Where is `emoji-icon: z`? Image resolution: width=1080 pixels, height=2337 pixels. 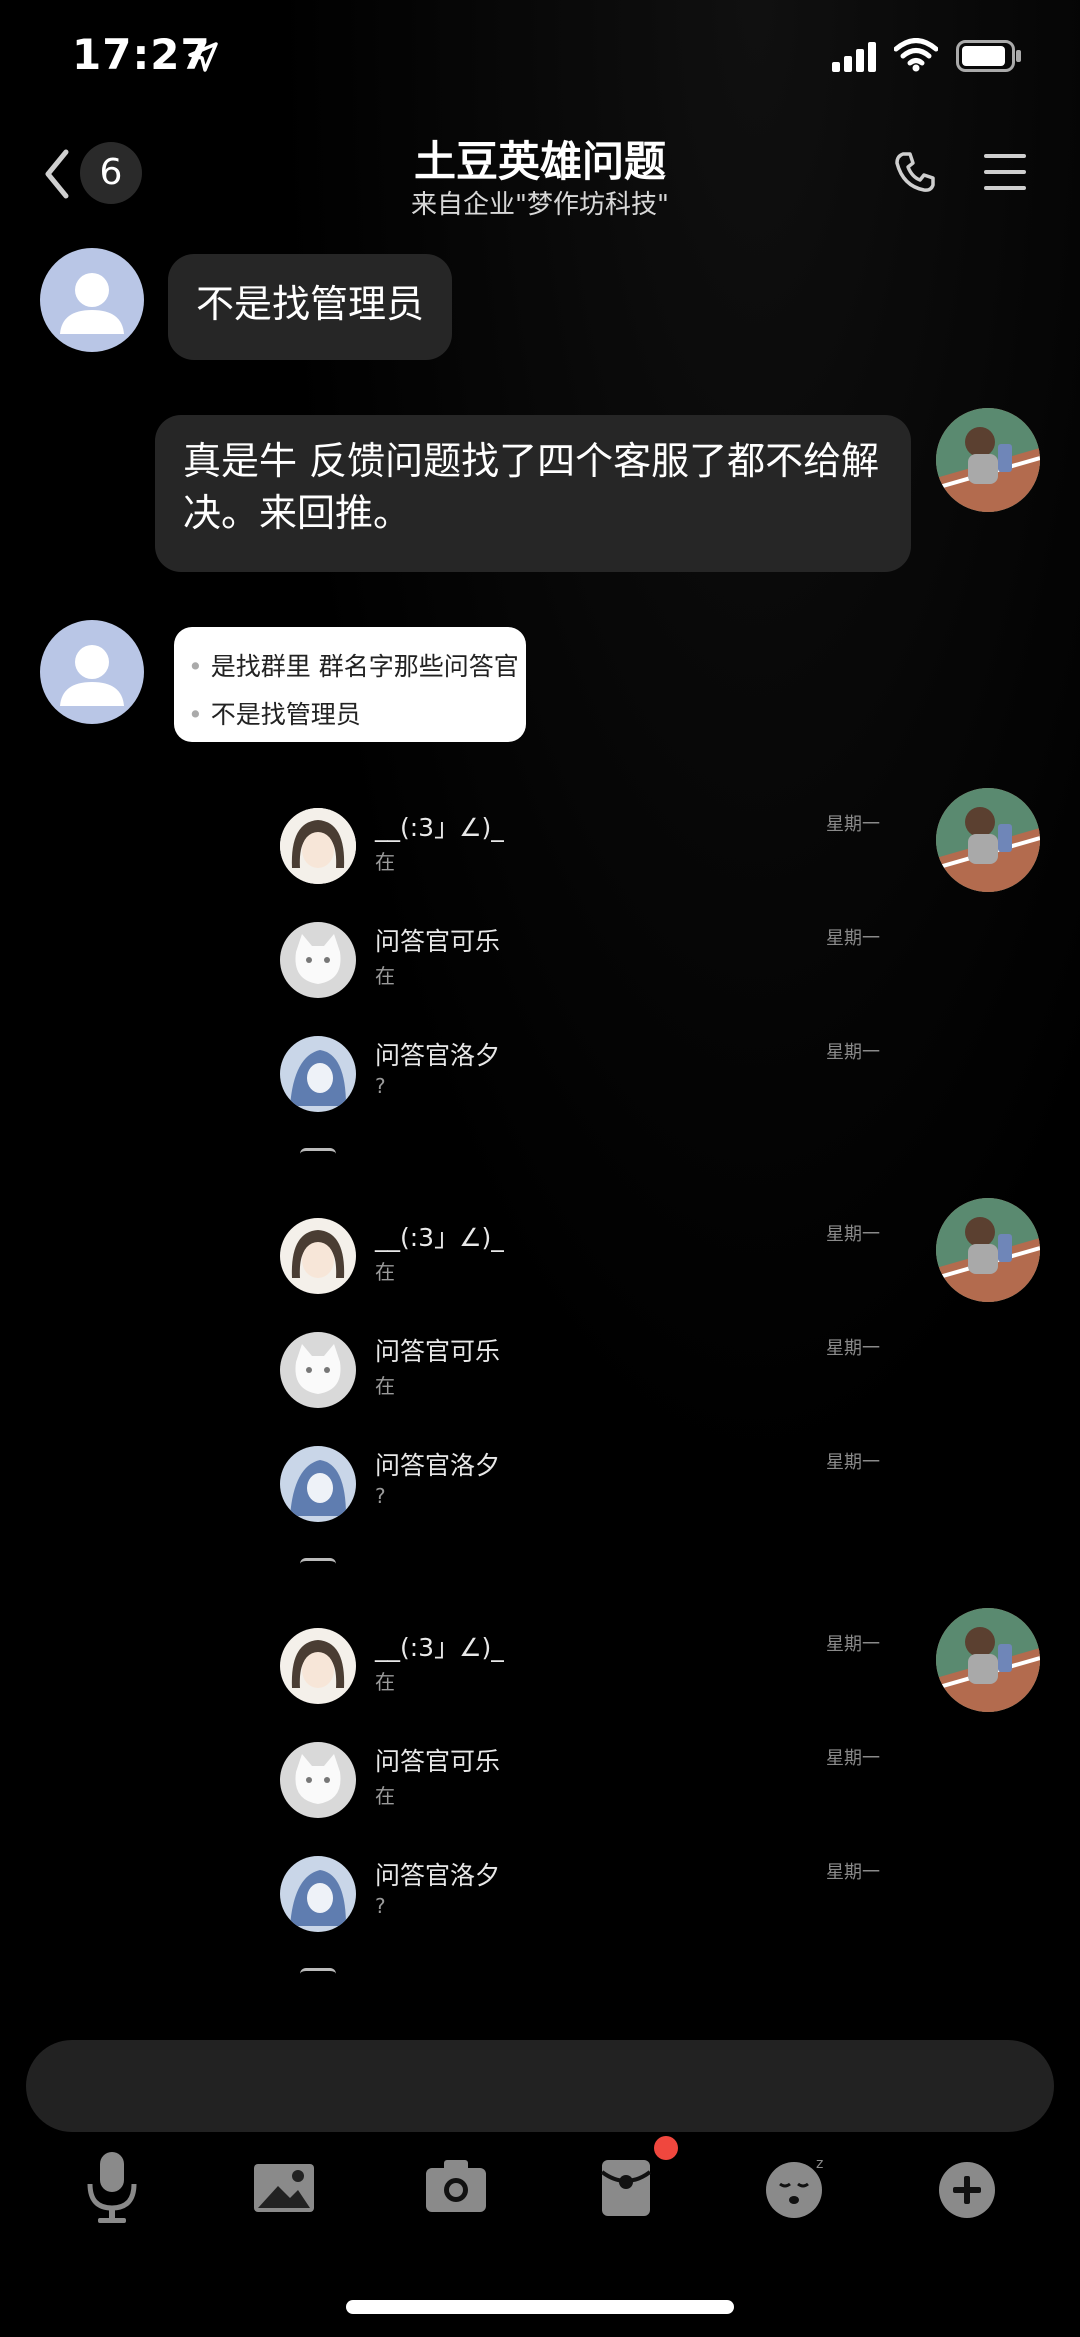 emoji-icon: z is located at coordinates (796, 2187).